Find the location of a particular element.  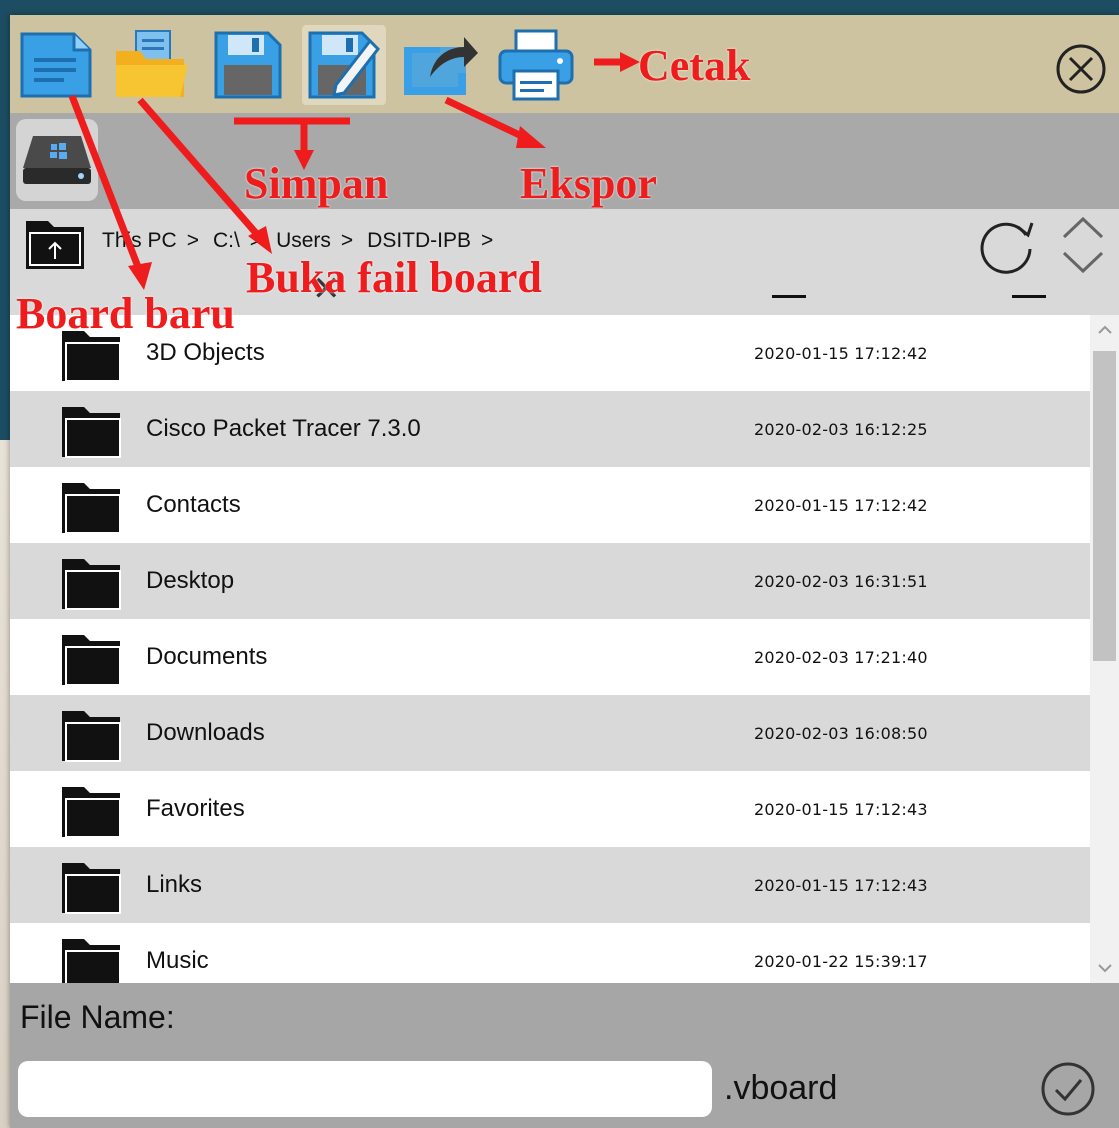

new-board-button is located at coordinates (56, 65).